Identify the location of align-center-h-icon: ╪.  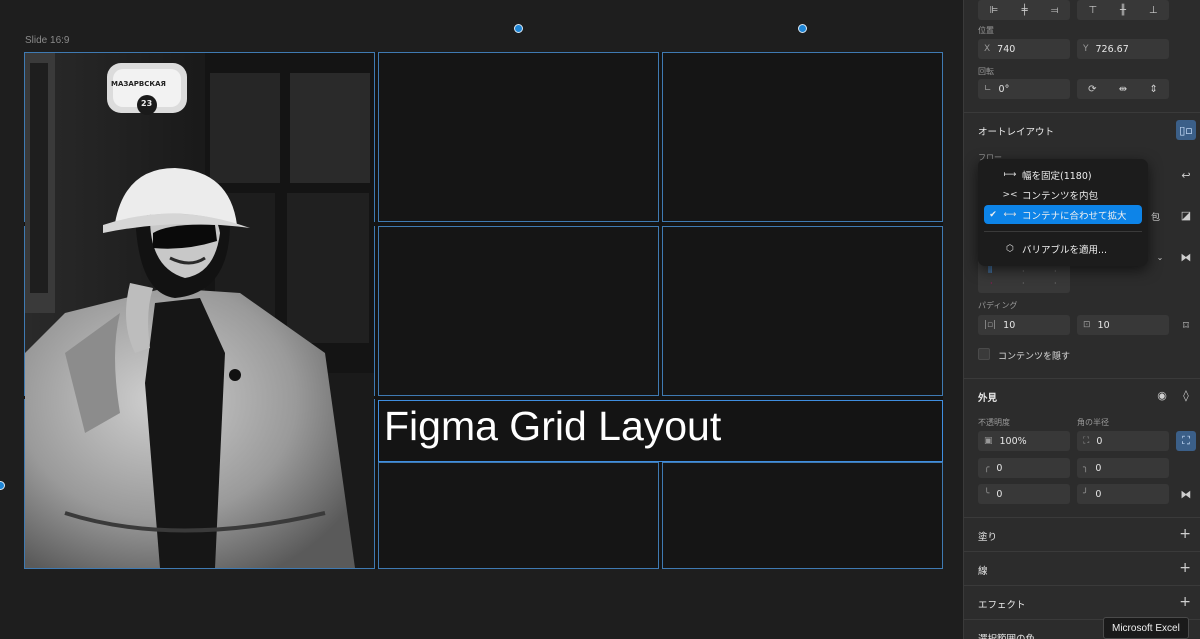
(1025, 10).